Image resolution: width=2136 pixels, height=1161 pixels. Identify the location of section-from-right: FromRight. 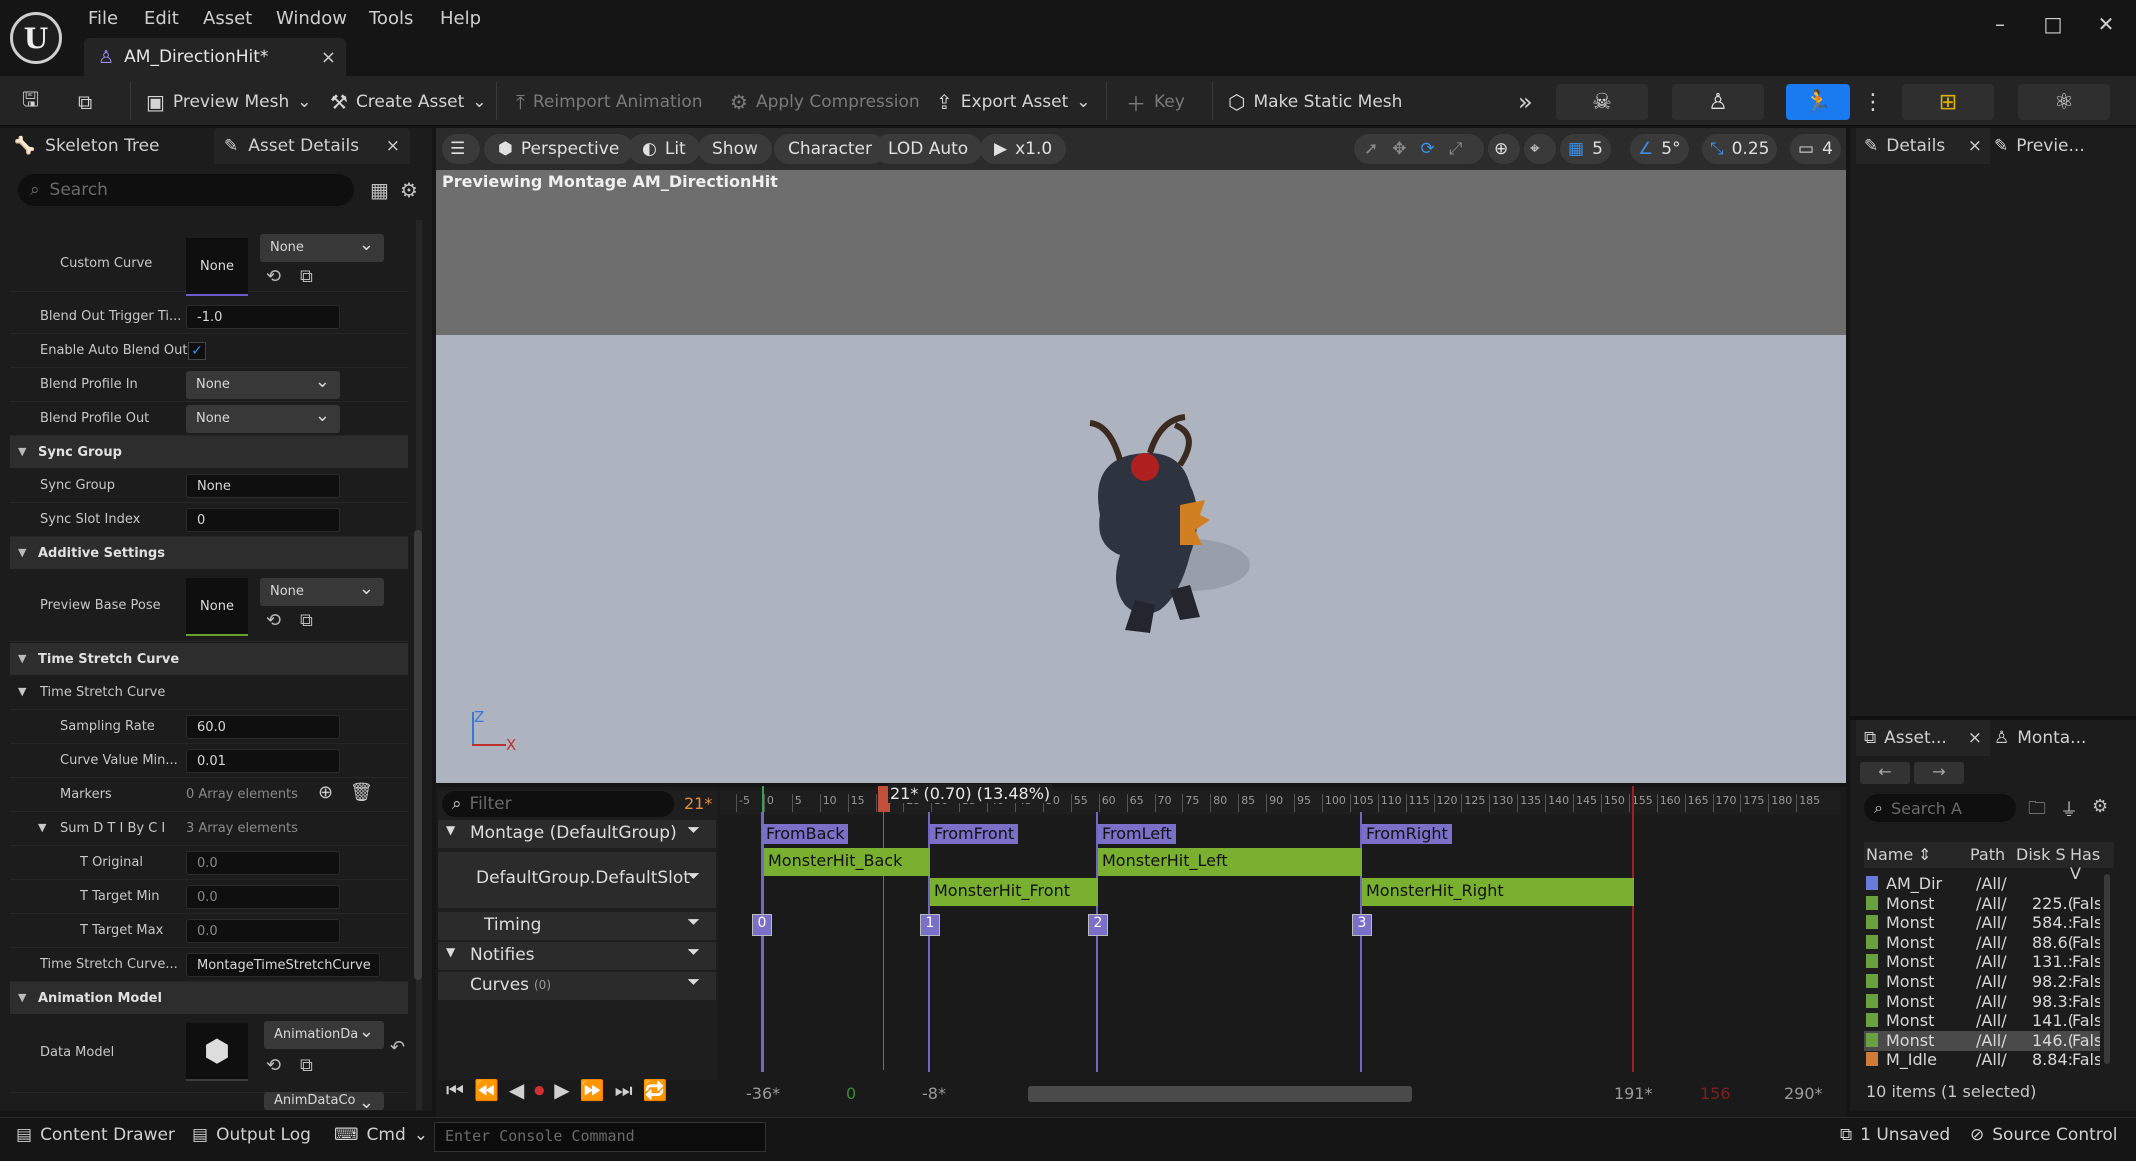
(1407, 834).